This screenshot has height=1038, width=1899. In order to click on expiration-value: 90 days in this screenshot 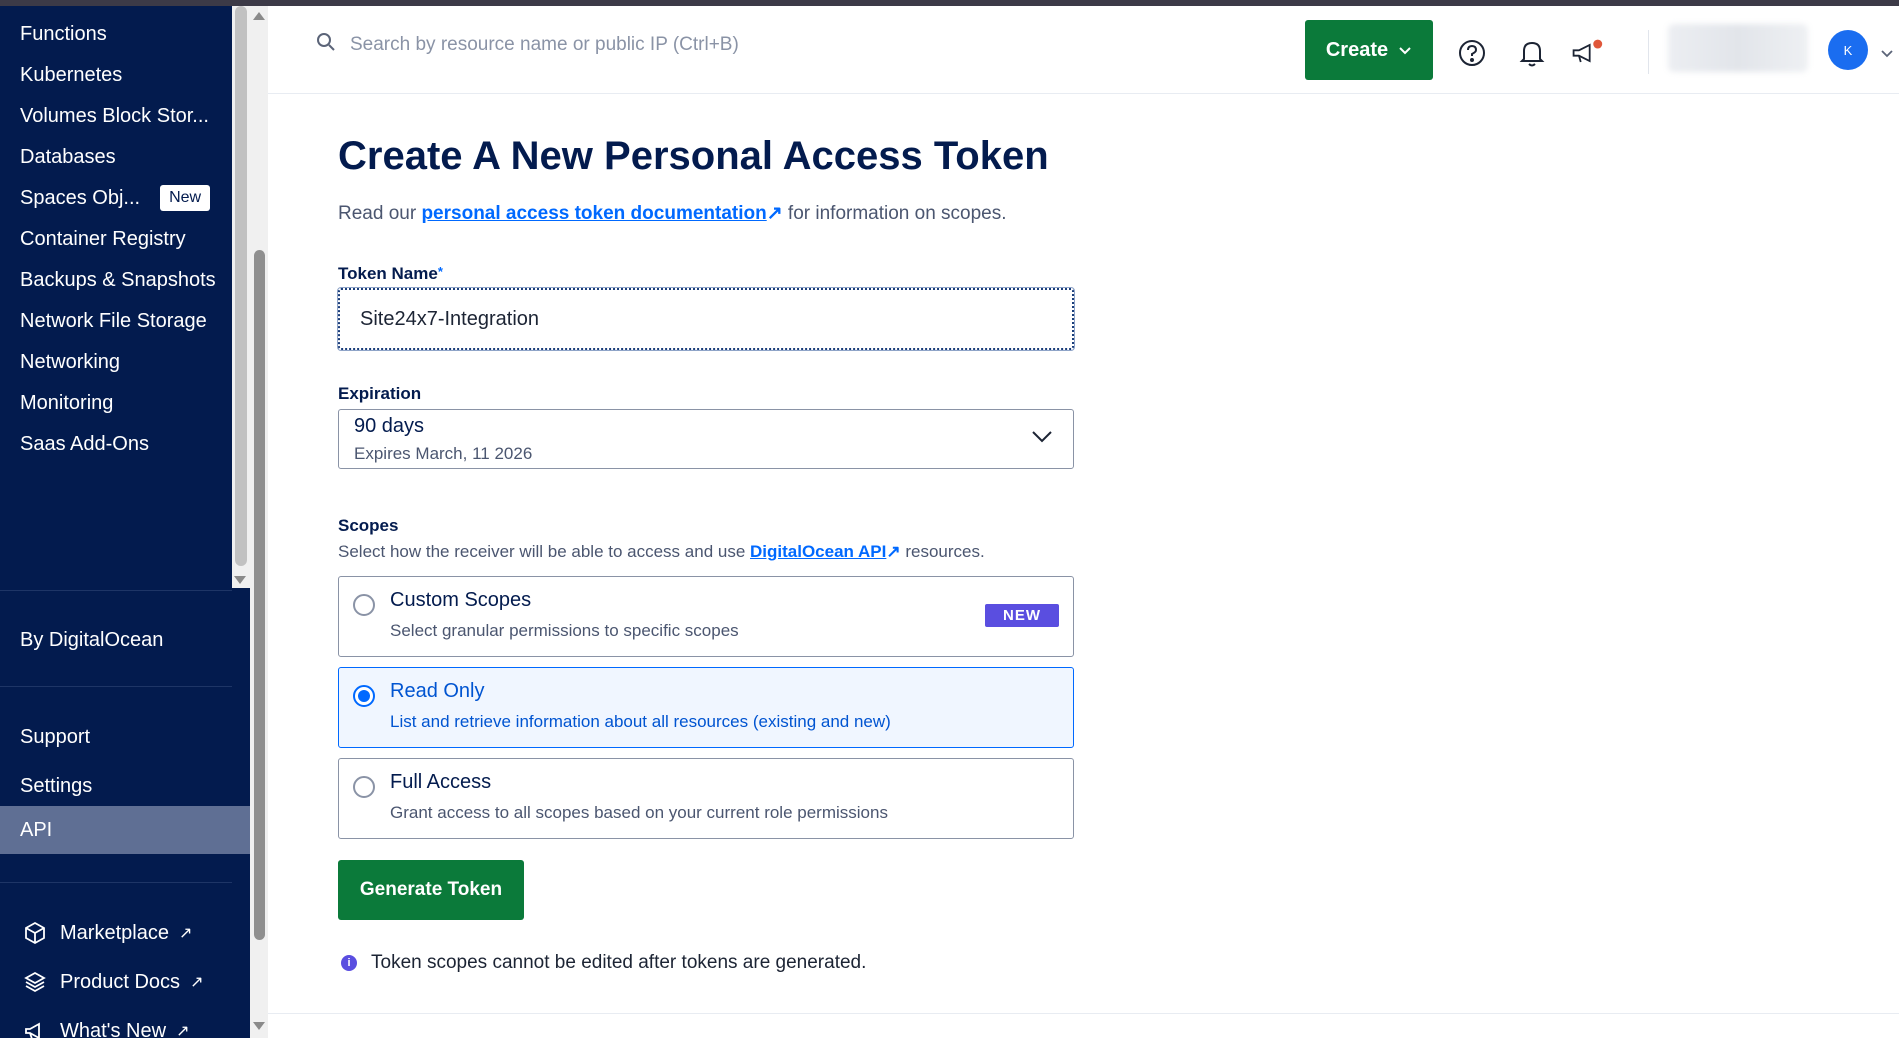, I will do `click(389, 426)`.